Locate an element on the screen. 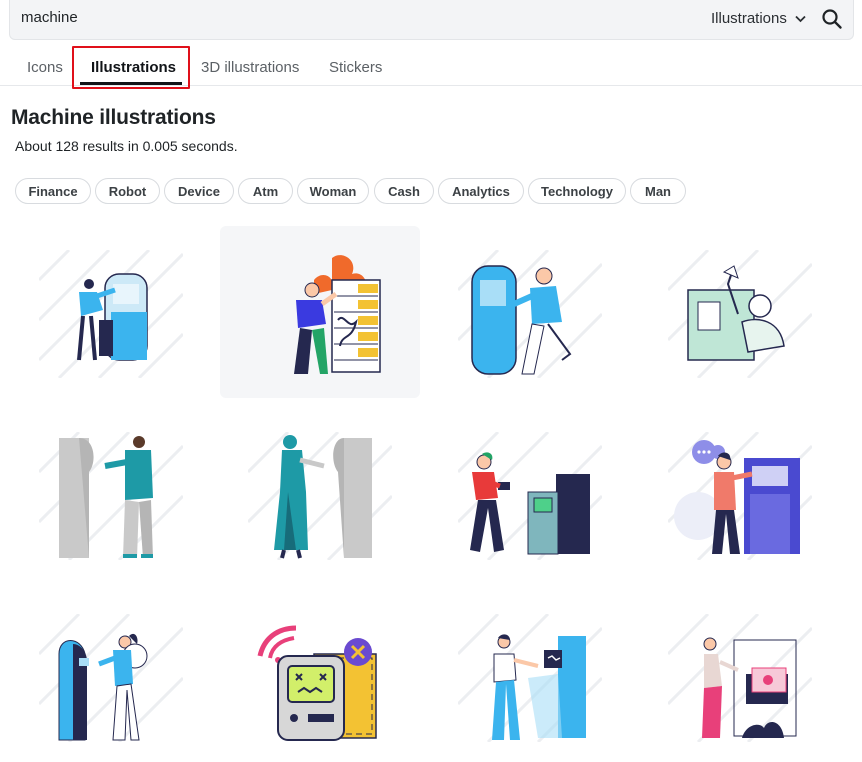  person-using-atm-illustration is located at coordinates (530, 314).